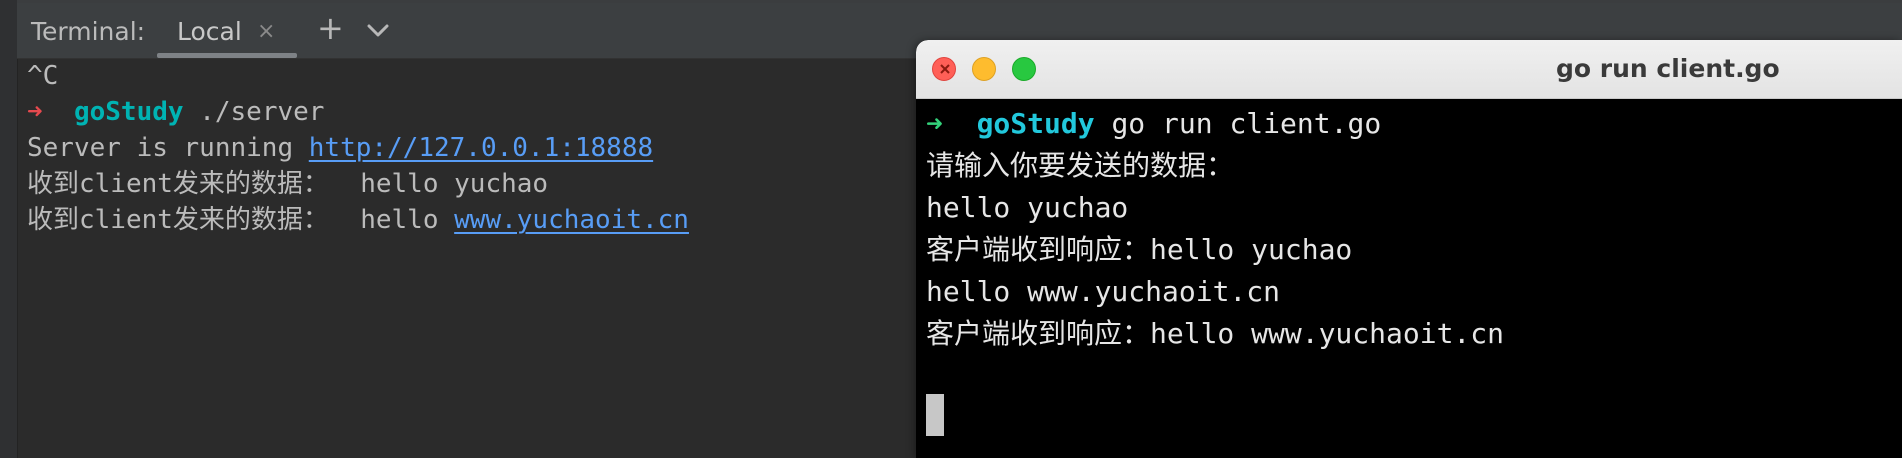 Image resolution: width=1902 pixels, height=458 pixels. What do you see at coordinates (266, 32) in the screenshot?
I see `close-icon: ×` at bounding box center [266, 32].